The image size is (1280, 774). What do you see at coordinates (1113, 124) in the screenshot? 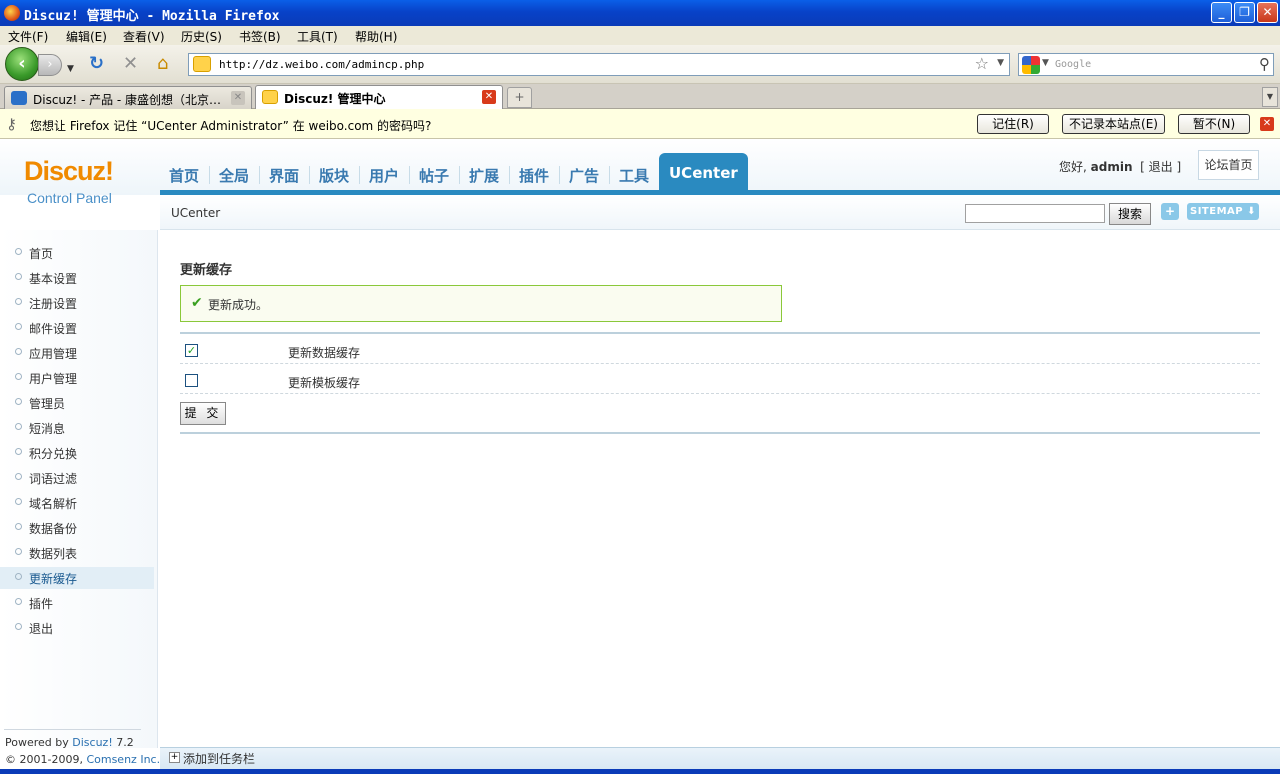
I see `never-for-site-button: 不记录本站点(E)` at bounding box center [1113, 124].